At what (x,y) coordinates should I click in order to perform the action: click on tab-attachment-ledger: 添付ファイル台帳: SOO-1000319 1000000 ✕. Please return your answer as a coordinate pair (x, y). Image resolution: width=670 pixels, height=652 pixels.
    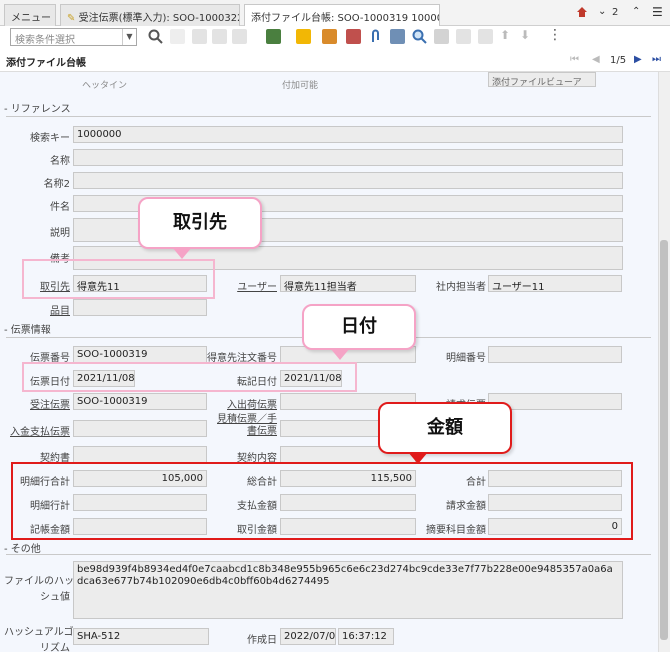
    Looking at the image, I should click on (342, 15).